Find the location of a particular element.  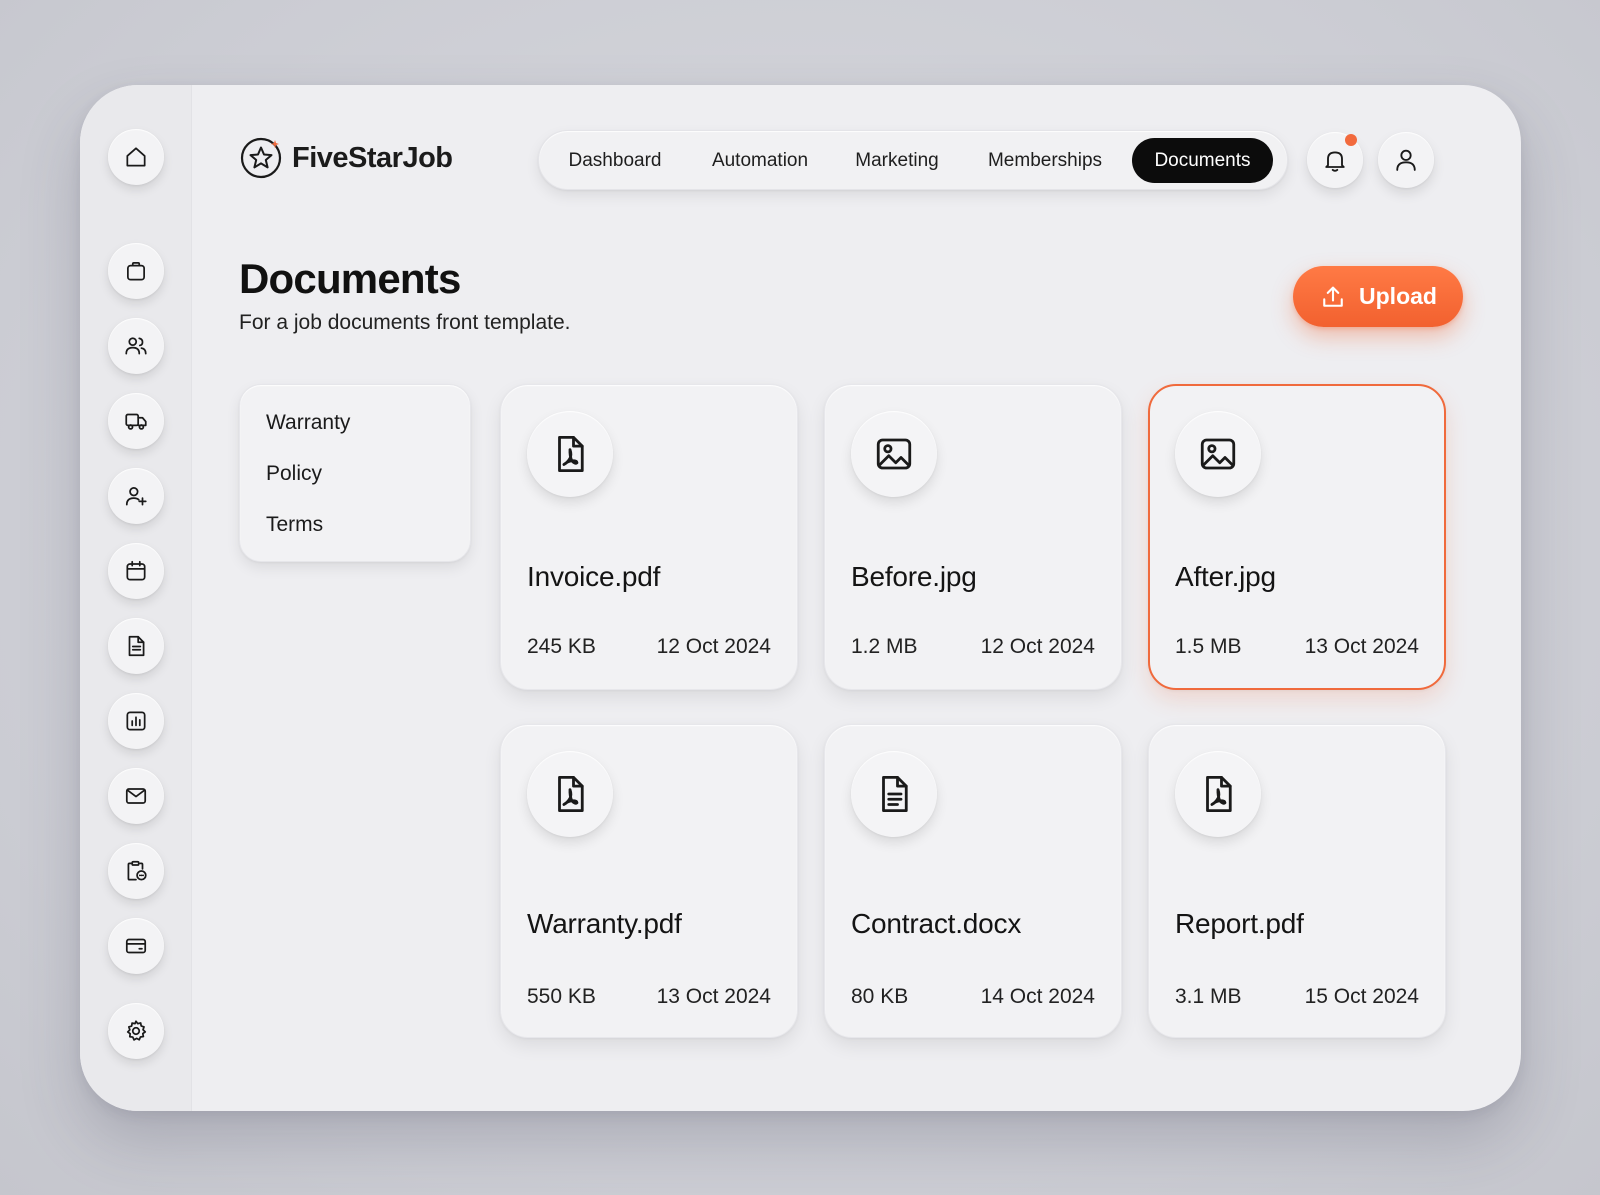

bell-icon is located at coordinates (1335, 161).